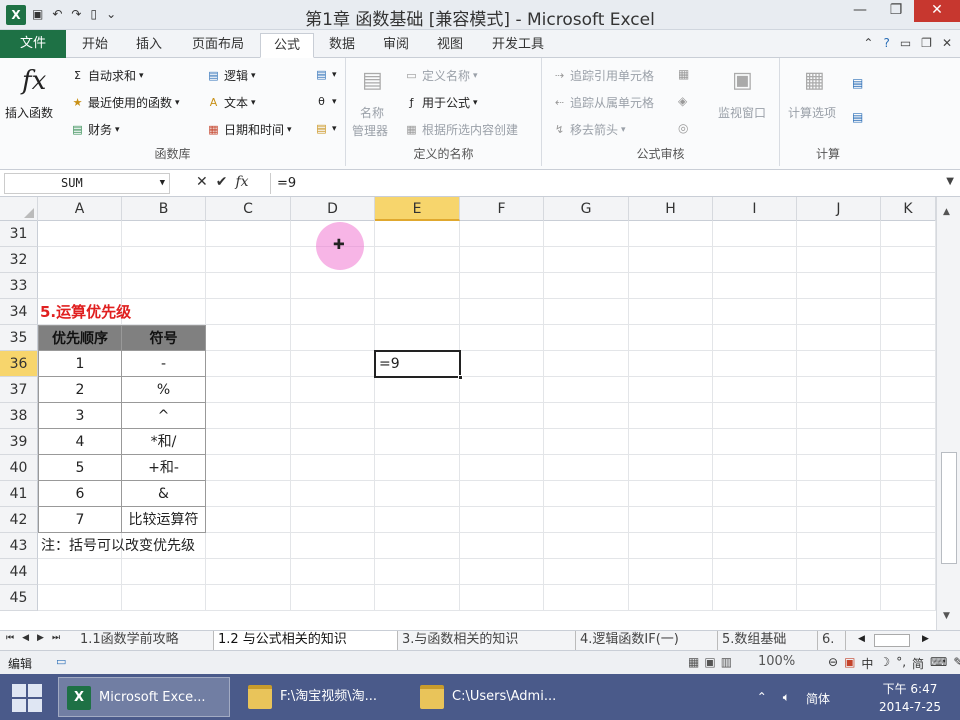 This screenshot has height=720, width=960. Describe the element at coordinates (40, 638) in the screenshot. I see `next-sheet-icon: ▶` at that location.